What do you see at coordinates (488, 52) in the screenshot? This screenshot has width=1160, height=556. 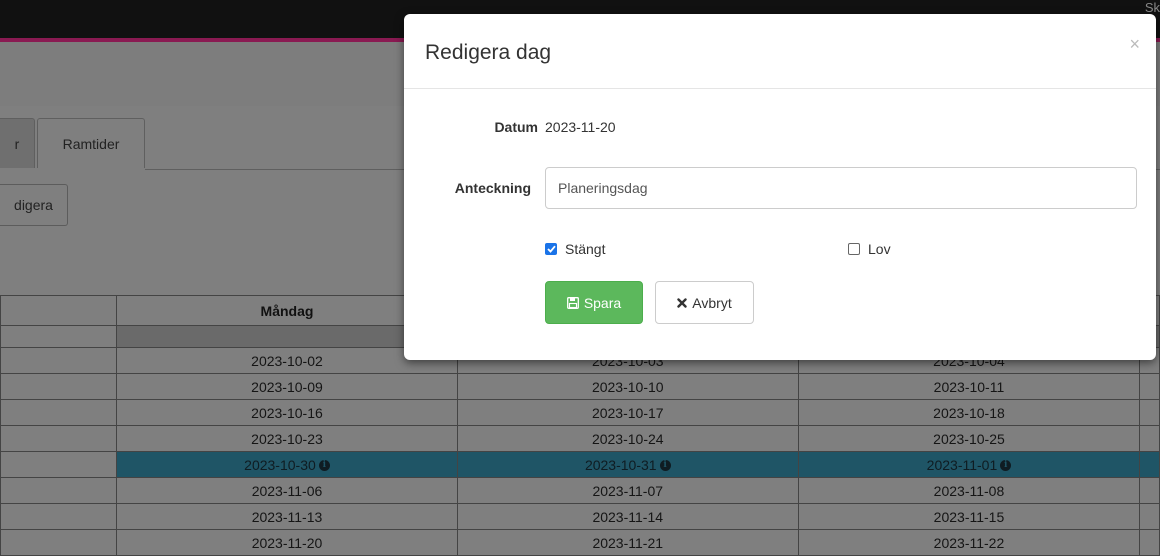 I see `modal-title: Redigera dag` at bounding box center [488, 52].